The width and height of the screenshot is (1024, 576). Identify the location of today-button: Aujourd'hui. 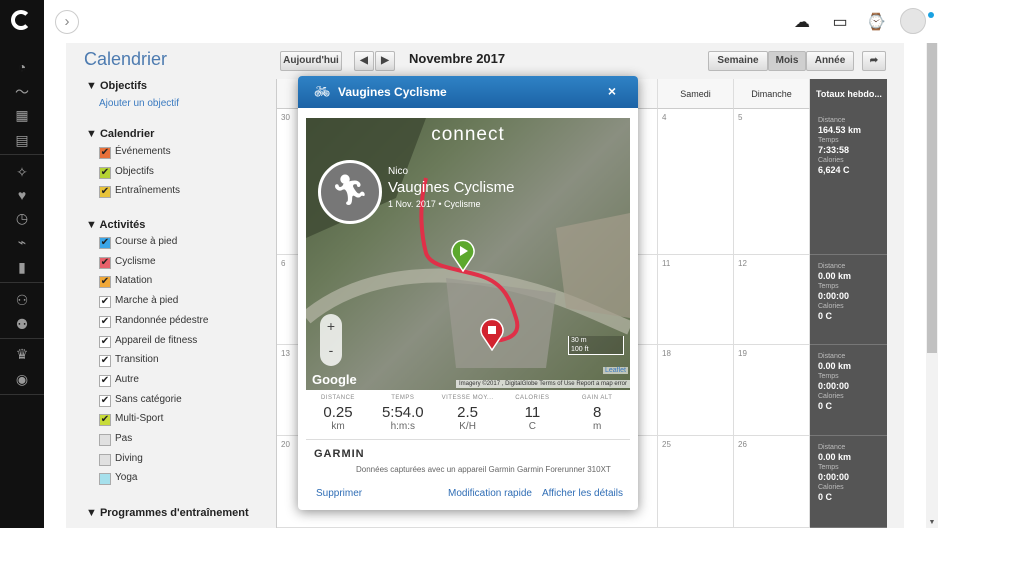
(311, 61).